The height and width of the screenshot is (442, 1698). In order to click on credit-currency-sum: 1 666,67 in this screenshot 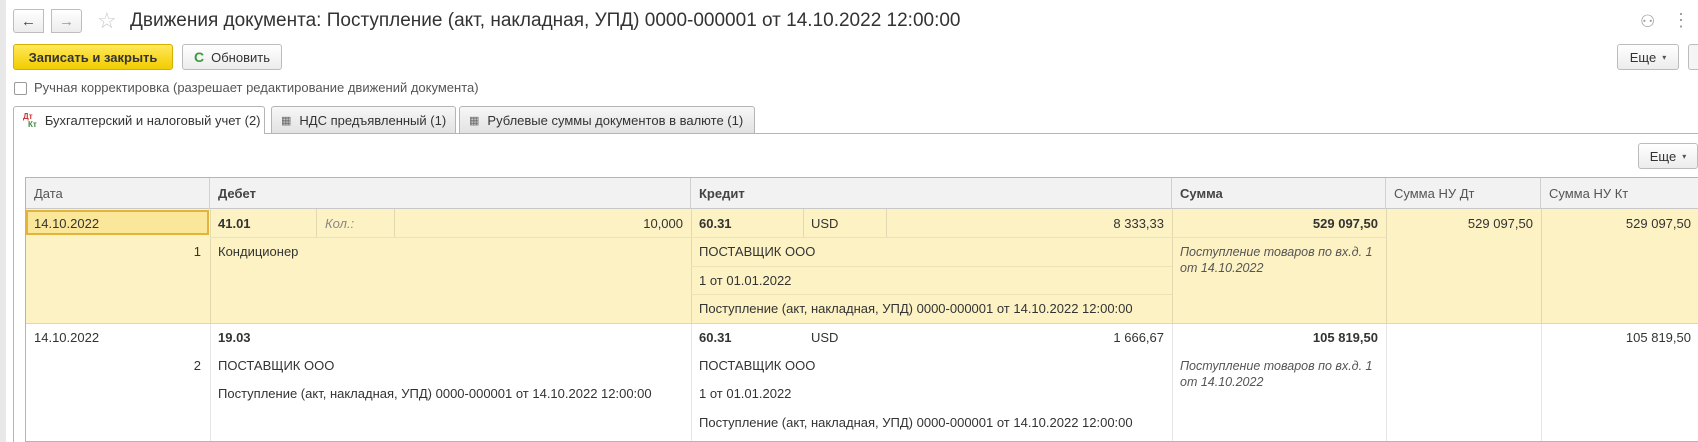, I will do `click(1138, 337)`.